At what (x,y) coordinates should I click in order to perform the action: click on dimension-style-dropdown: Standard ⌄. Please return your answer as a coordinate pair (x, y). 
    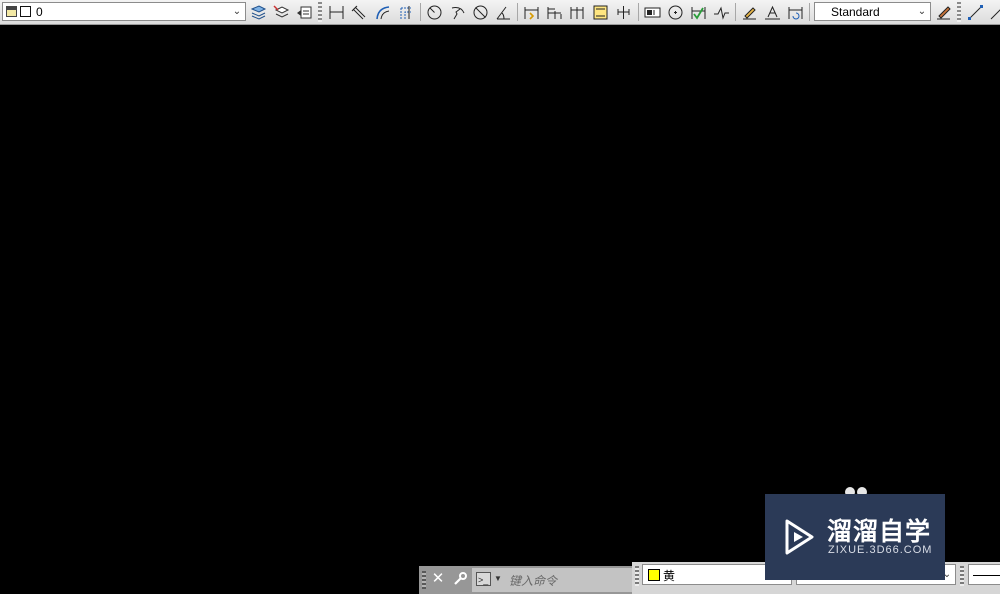
    Looking at the image, I should click on (872, 11).